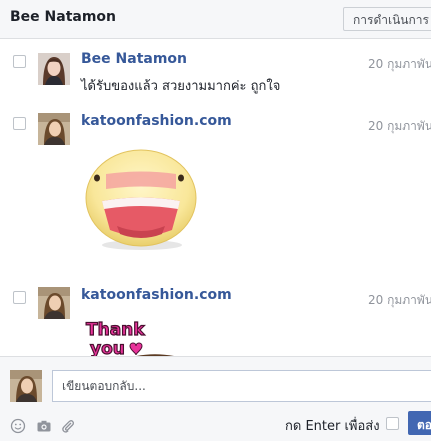  Describe the element at coordinates (63, 17) in the screenshot. I see `conversation-title: Bee Natamon` at that location.